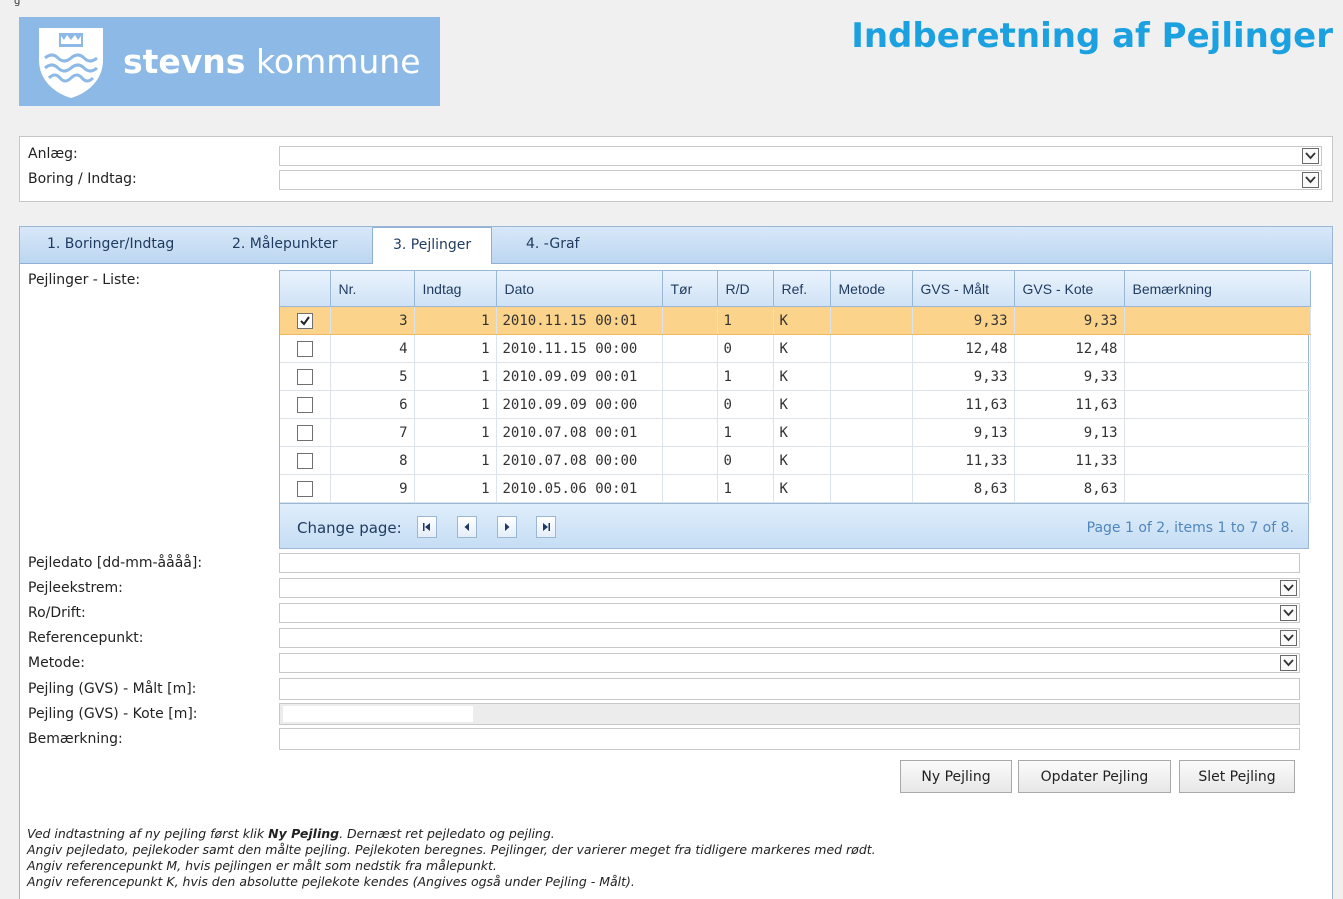 The image size is (1343, 899). I want to click on table-row: 3 1 2010.11.15 00:01 1 K 9,33 9,33, so click(795, 320).